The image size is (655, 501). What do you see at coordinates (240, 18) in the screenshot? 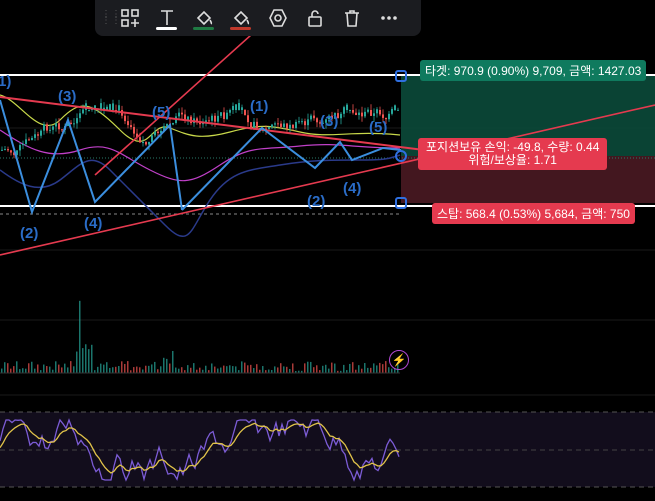
I see `line-color-icon` at bounding box center [240, 18].